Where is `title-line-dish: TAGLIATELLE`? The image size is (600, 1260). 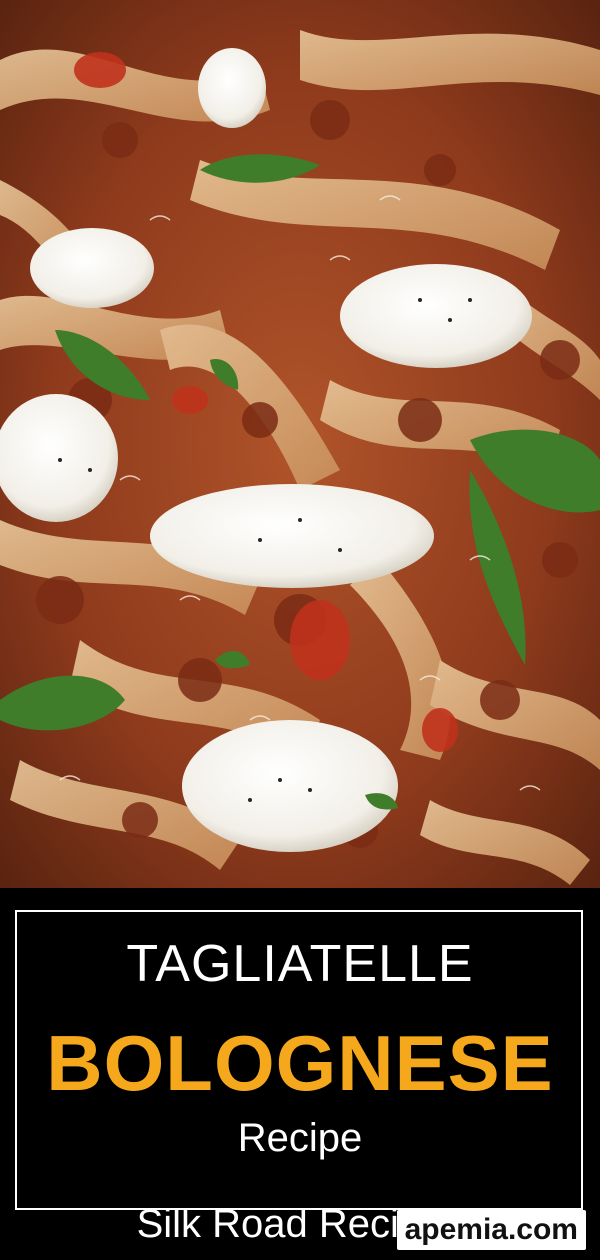 title-line-dish: TAGLIATELLE is located at coordinates (300, 964).